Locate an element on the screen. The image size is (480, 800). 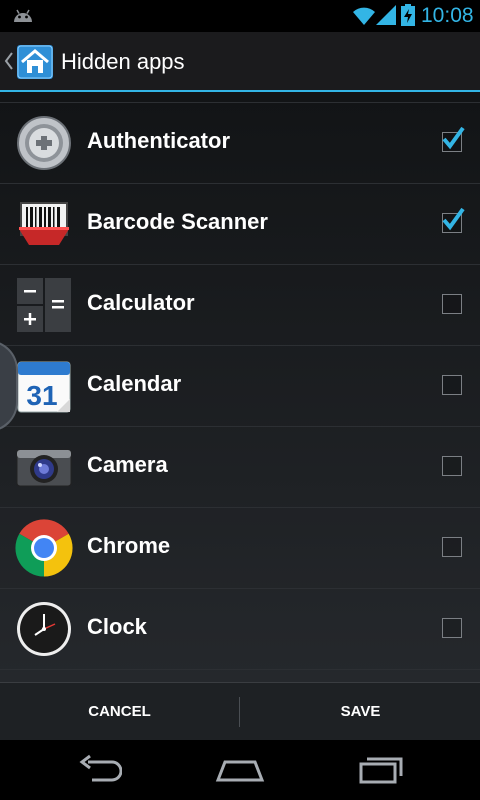
calendar-icon: 31 is located at coordinates (44, 387).